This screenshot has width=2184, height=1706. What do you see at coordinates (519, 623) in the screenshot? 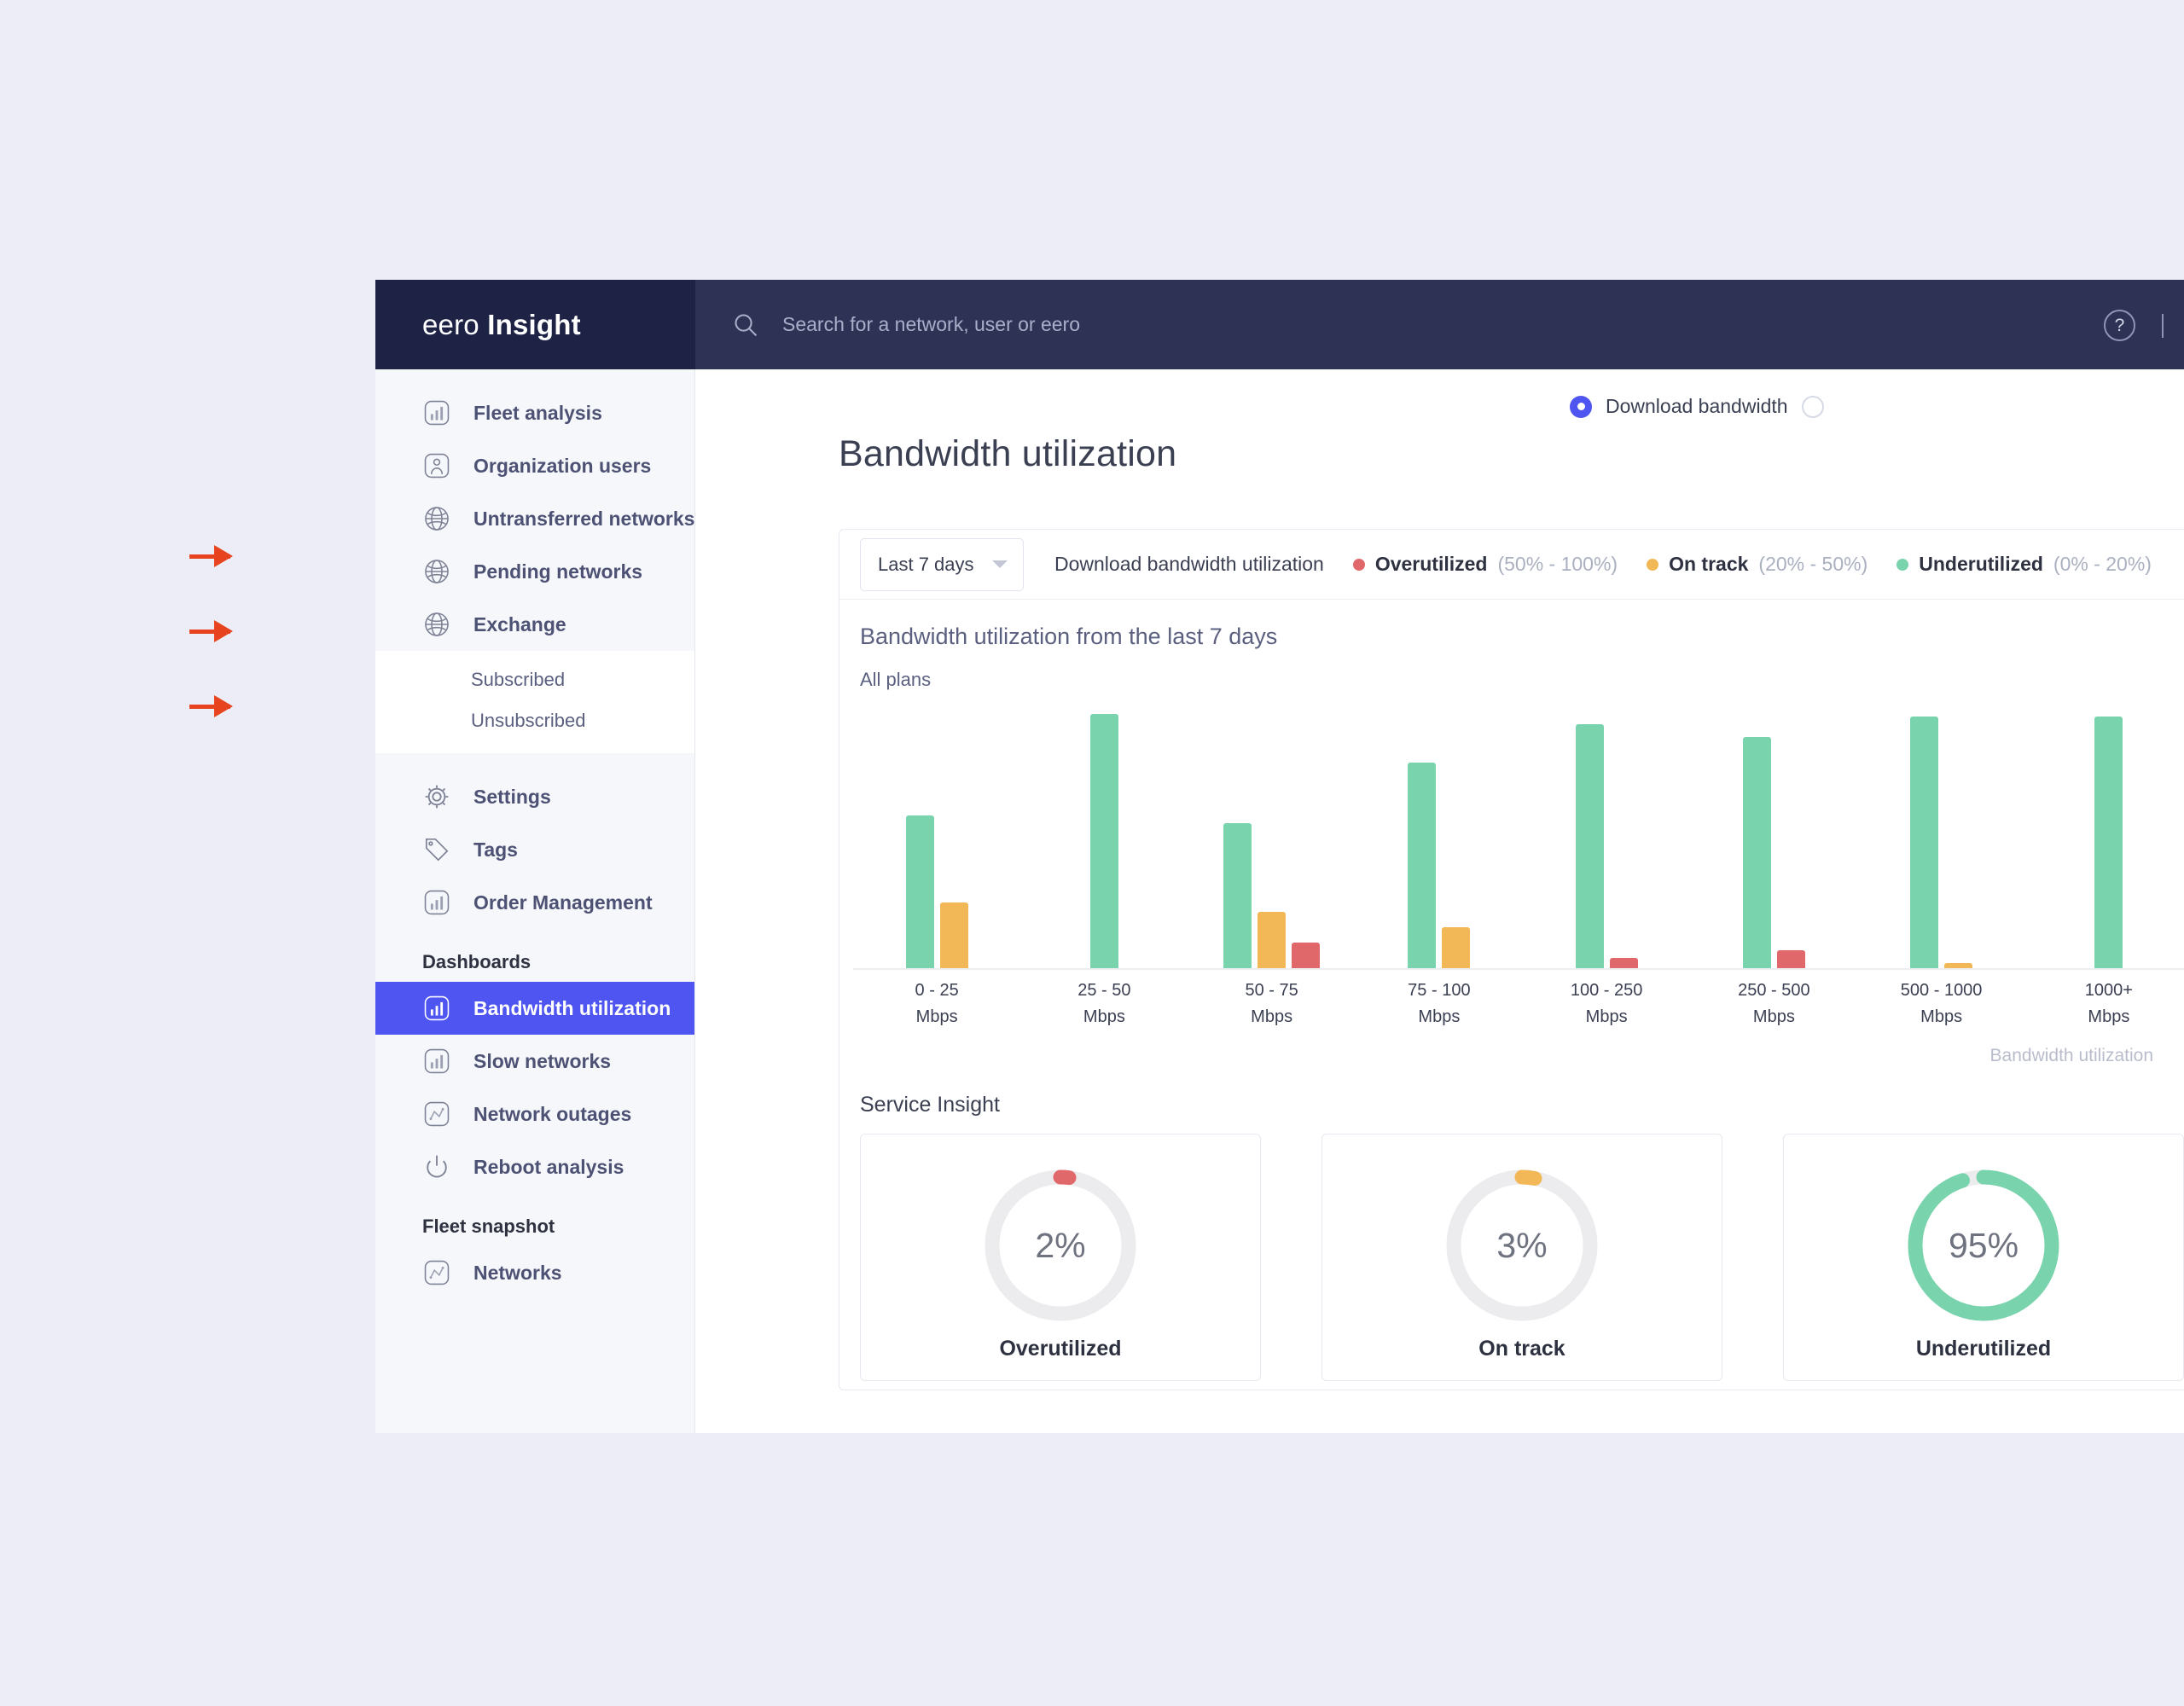
I see `sidebar-item-label: Exchange` at bounding box center [519, 623].